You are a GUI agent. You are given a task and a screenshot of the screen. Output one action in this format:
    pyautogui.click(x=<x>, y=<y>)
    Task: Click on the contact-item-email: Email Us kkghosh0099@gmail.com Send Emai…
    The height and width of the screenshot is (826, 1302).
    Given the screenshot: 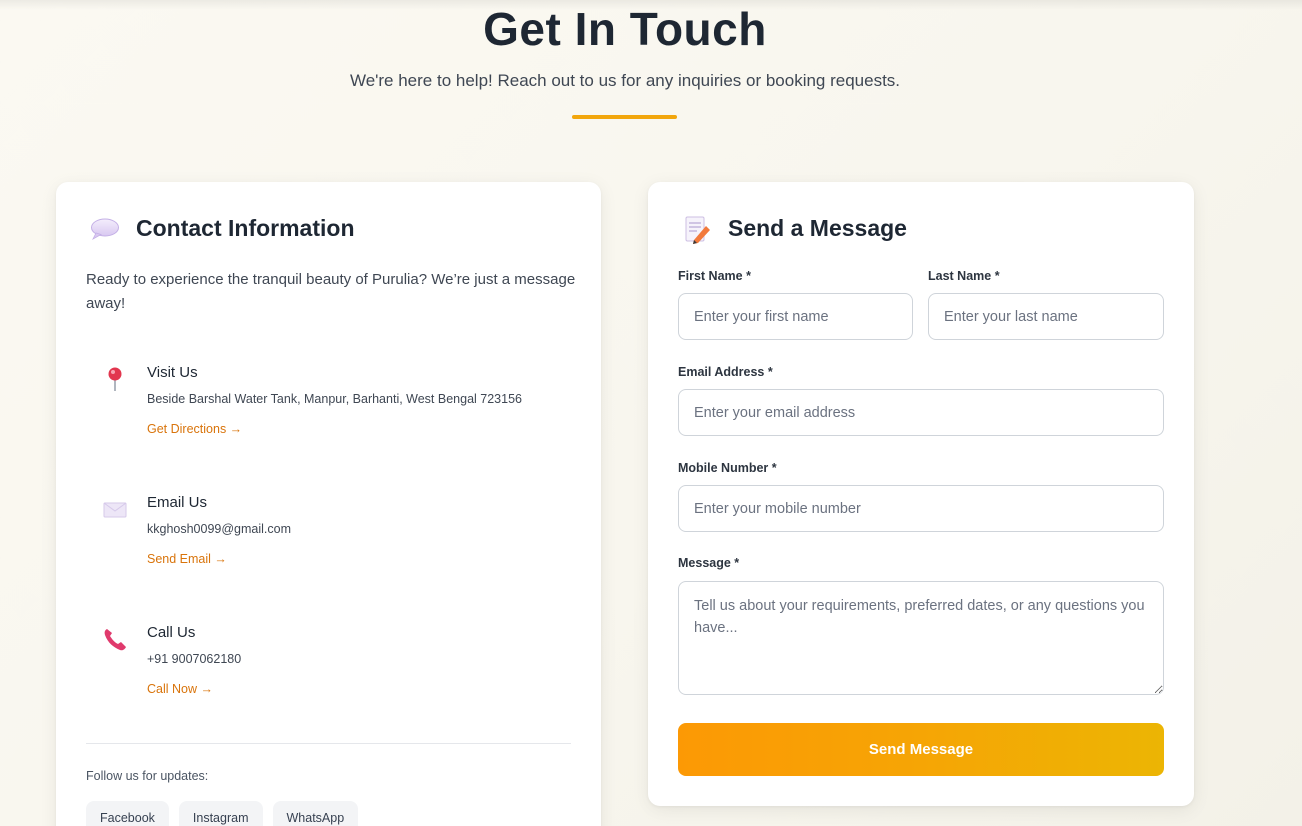 What is the action you would take?
    pyautogui.click(x=331, y=539)
    